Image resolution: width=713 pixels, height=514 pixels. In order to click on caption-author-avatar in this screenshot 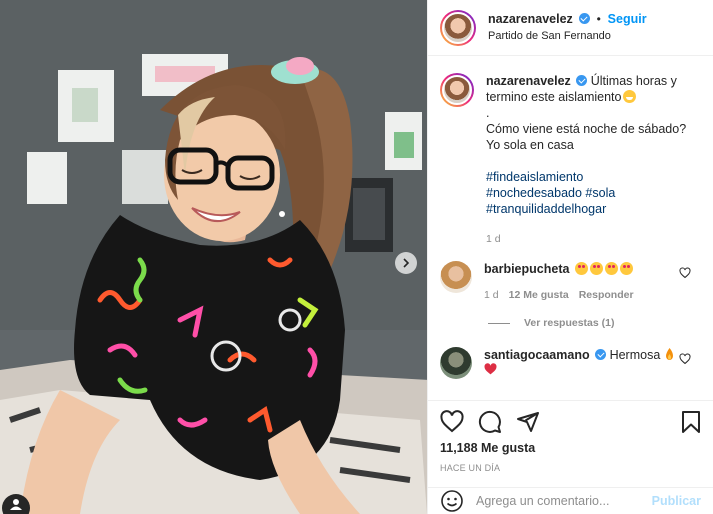, I will do `click(457, 90)`.